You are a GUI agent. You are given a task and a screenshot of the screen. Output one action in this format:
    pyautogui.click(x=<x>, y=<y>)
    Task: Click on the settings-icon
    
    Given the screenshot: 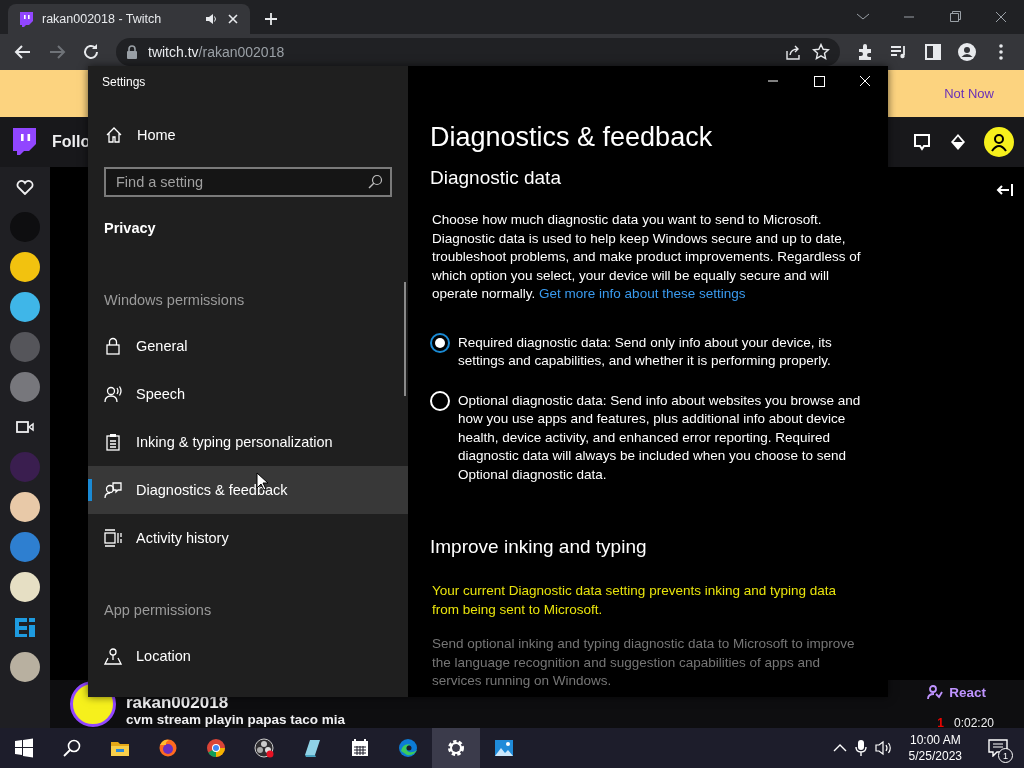 What is the action you would take?
    pyautogui.click(x=456, y=748)
    